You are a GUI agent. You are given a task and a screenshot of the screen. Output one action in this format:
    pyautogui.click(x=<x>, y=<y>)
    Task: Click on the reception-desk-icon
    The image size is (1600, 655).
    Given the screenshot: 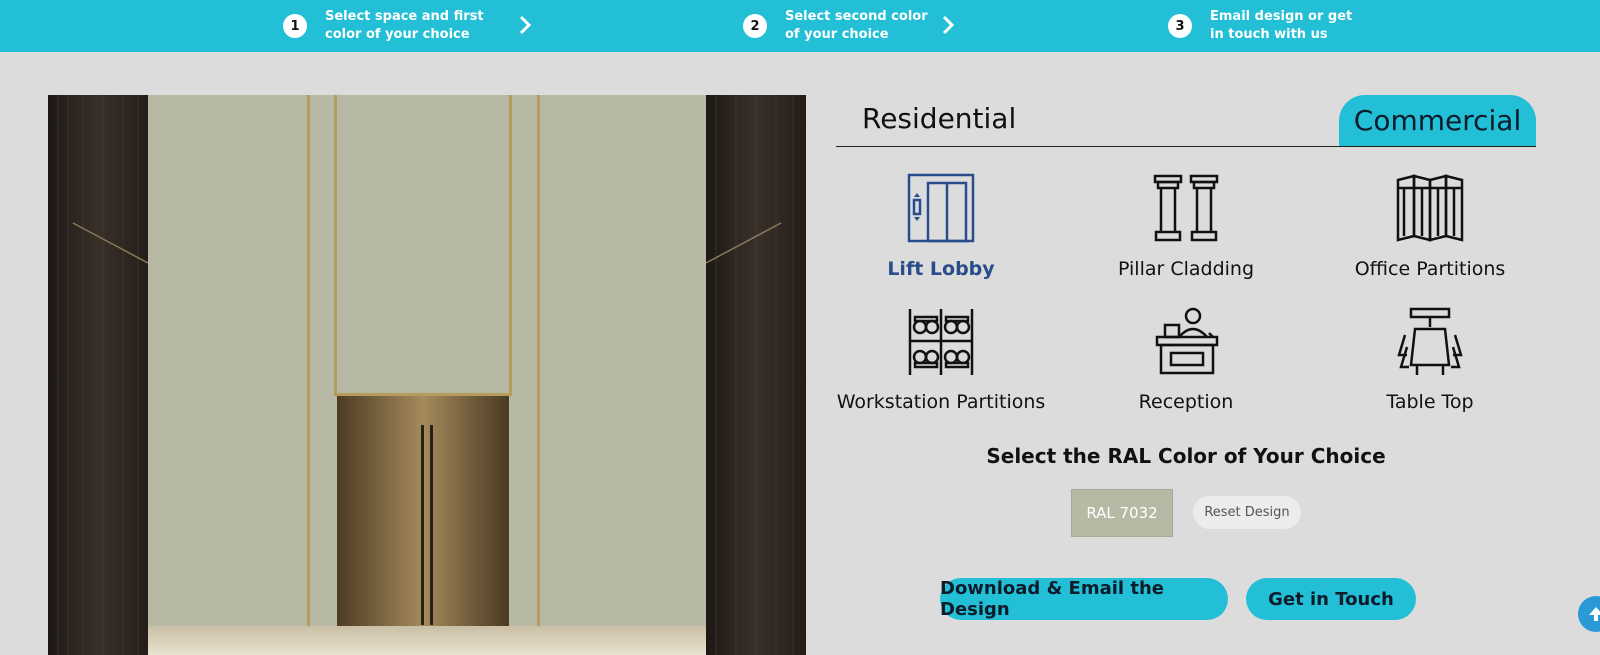 What is the action you would take?
    pyautogui.click(x=1187, y=341)
    